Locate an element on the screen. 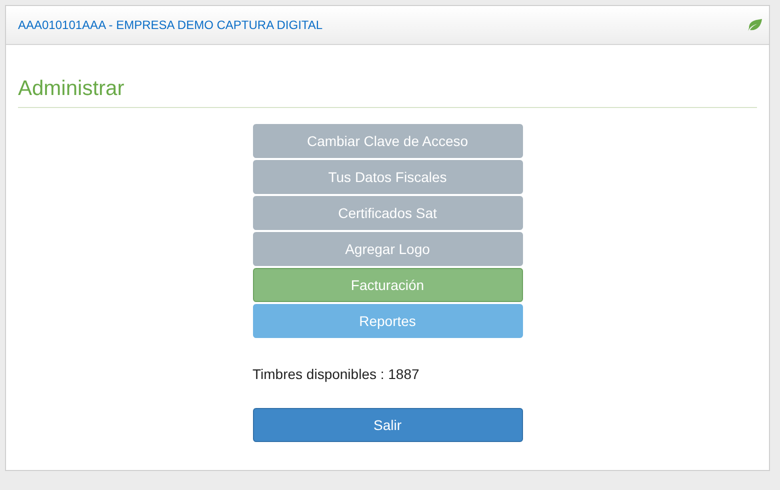 This screenshot has width=780, height=490. exit-button: Salir is located at coordinates (387, 425).